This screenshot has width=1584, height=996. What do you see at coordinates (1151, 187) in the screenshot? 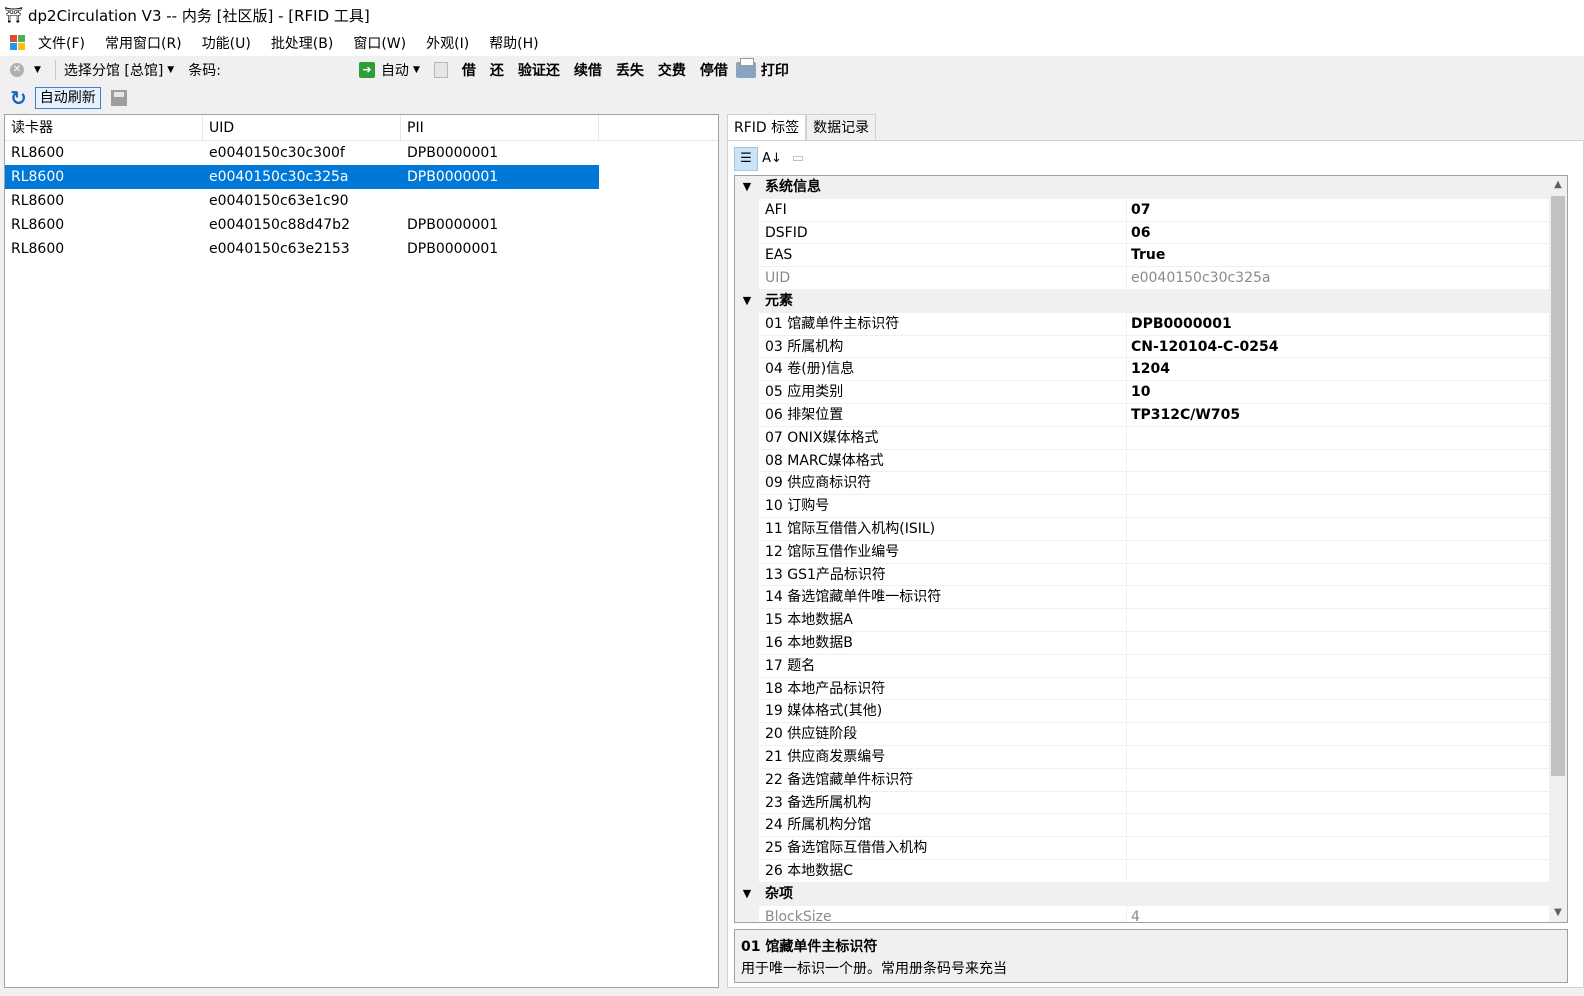
I see `category-row: ▼ 系统信息` at bounding box center [1151, 187].